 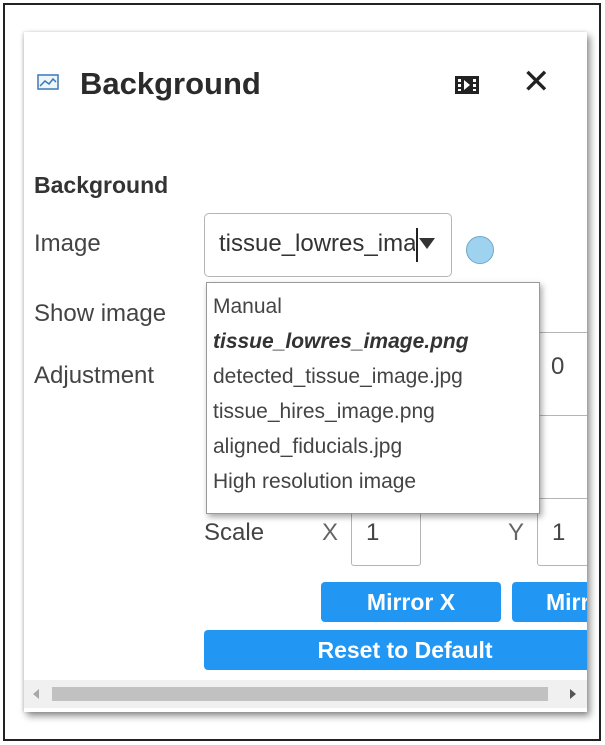 I want to click on panel-title: Background, so click(x=170, y=83).